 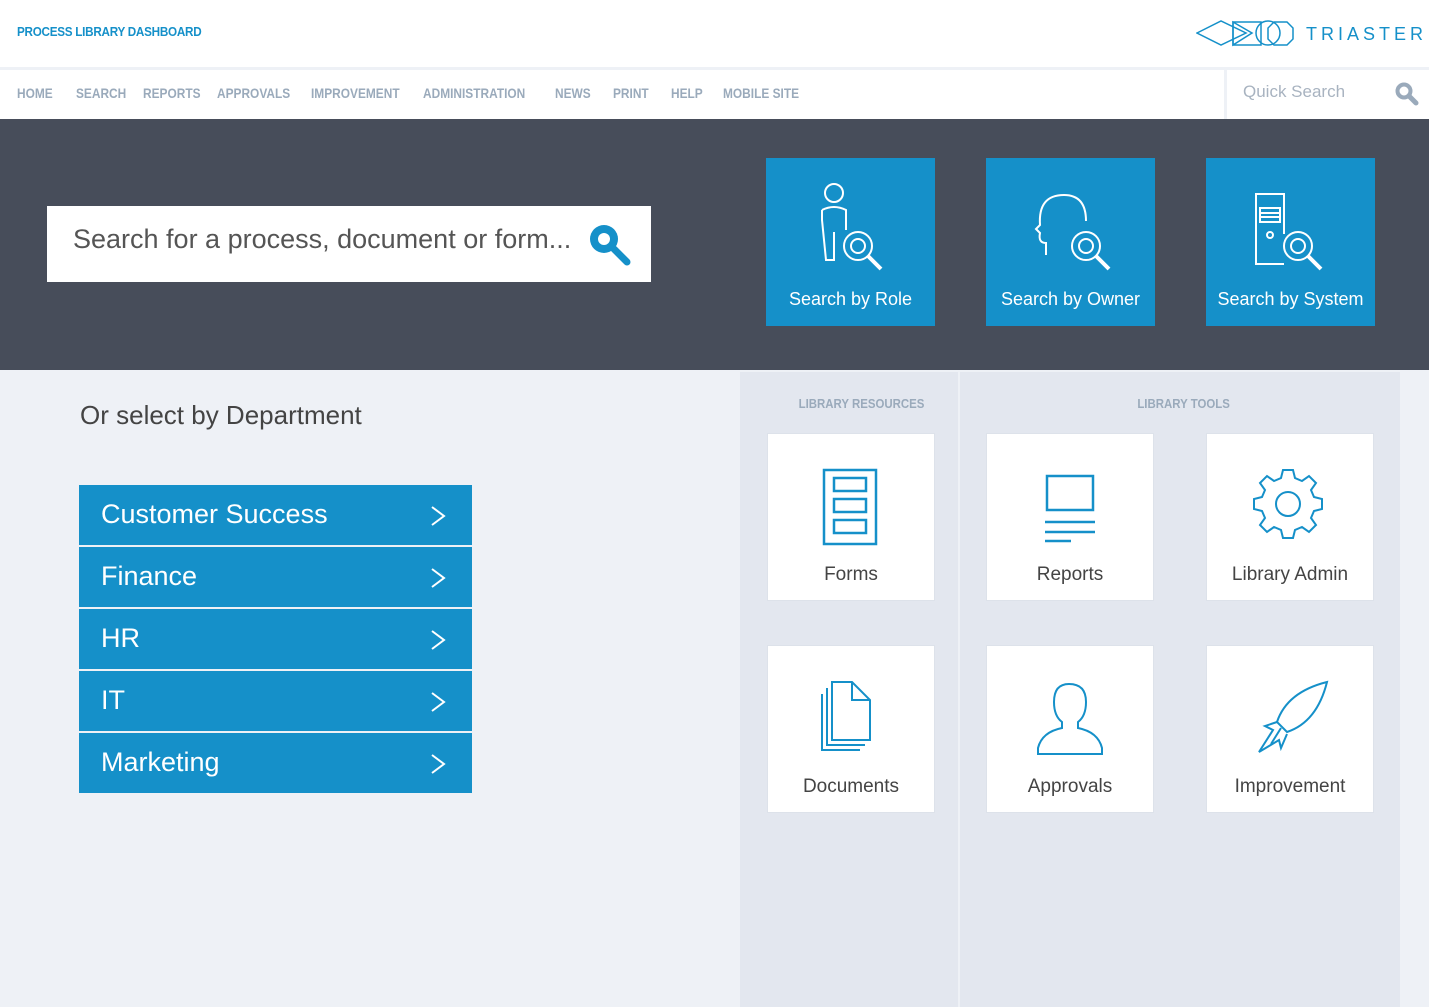 I want to click on triaster-logo: TRIASTER, so click(x=1309, y=36).